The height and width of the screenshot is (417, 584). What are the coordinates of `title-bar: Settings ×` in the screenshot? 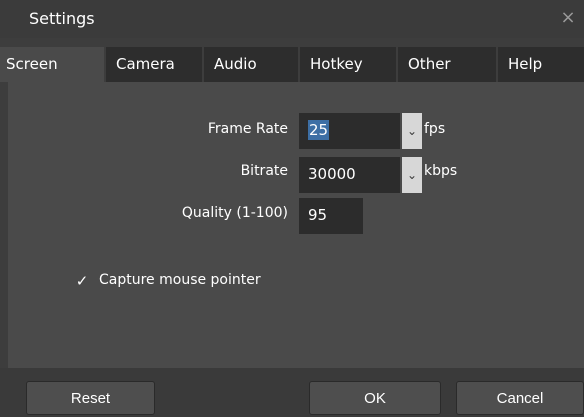 It's located at (292, 19).